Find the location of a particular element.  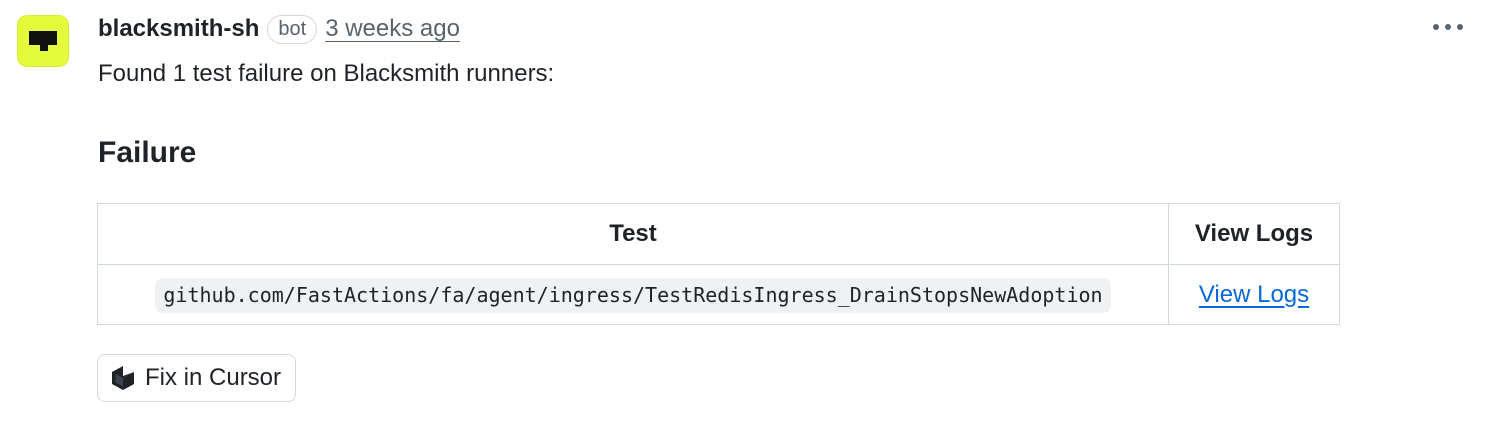

comment-options-button is located at coordinates (1448, 27).